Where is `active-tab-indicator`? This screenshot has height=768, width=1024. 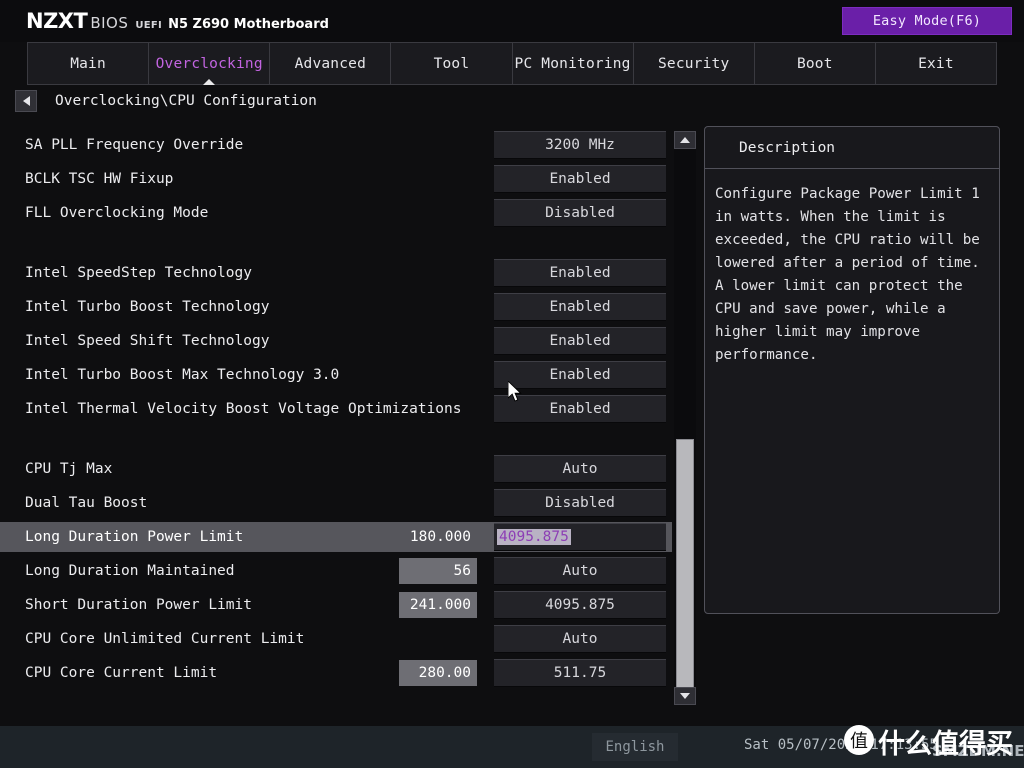
active-tab-indicator is located at coordinates (209, 82).